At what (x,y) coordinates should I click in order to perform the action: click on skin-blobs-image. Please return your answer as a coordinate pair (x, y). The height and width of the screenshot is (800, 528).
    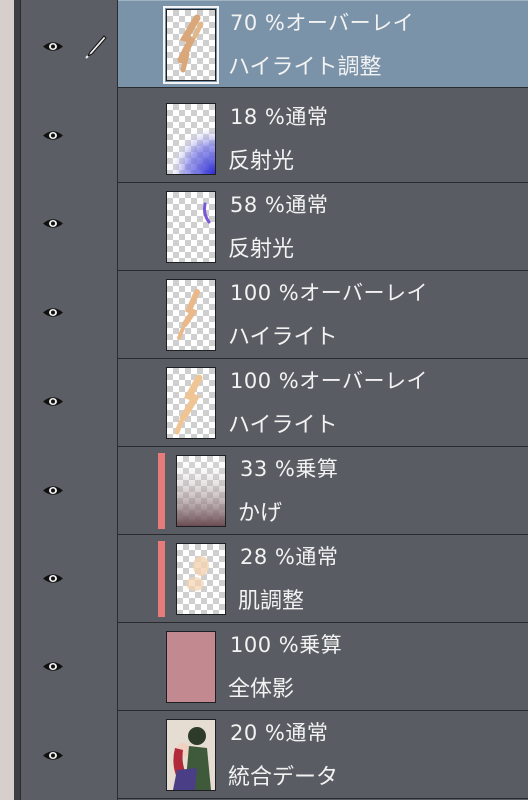
    Looking at the image, I should click on (197, 573).